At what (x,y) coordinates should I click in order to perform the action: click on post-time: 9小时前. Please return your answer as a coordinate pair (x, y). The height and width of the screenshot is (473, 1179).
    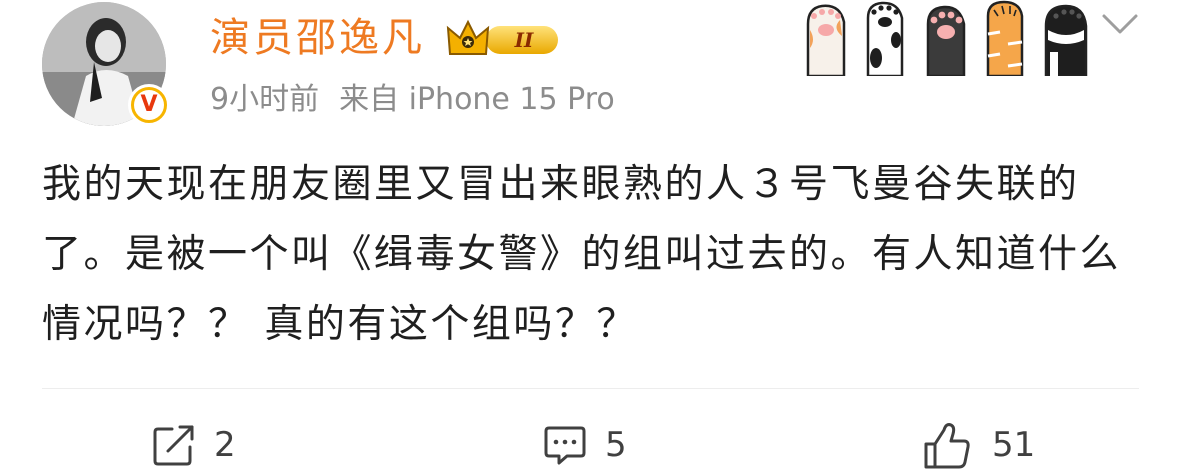
    Looking at the image, I should click on (265, 99).